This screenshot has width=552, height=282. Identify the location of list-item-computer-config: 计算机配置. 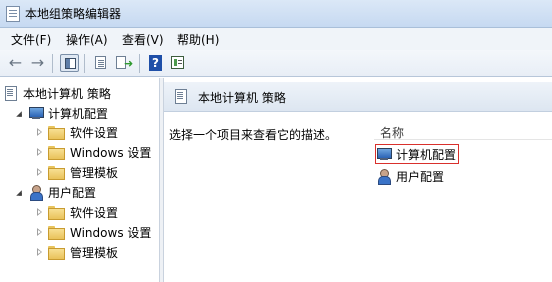
(417, 154).